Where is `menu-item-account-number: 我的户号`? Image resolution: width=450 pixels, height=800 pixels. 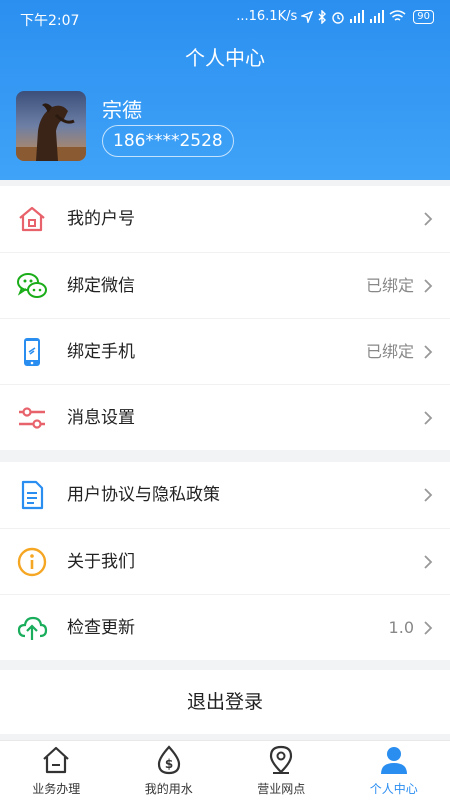 menu-item-account-number: 我的户号 is located at coordinates (225, 219).